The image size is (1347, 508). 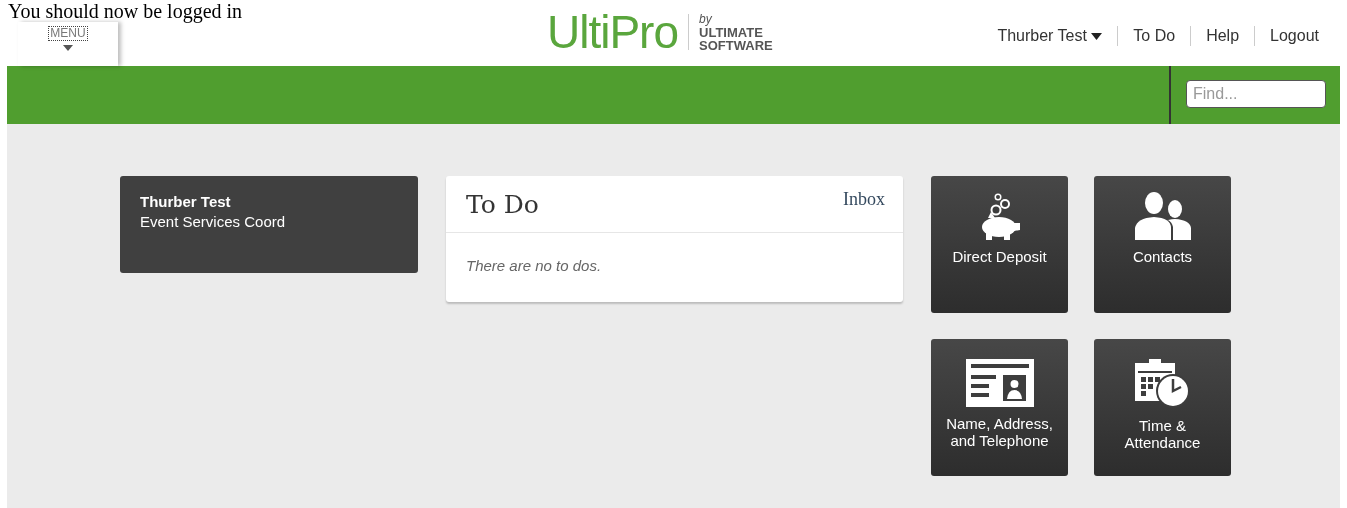 I want to click on user-dropdown: Thurber Test, so click(x=1050, y=36).